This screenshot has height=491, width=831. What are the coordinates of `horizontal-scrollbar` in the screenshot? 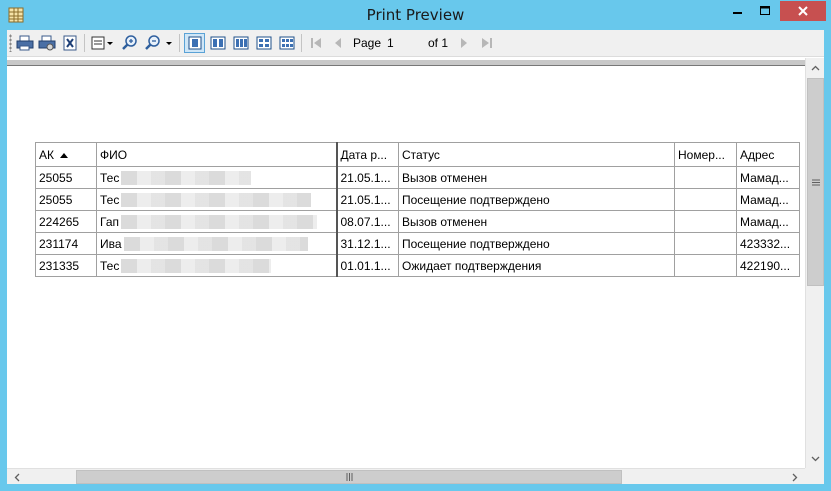 It's located at (406, 476).